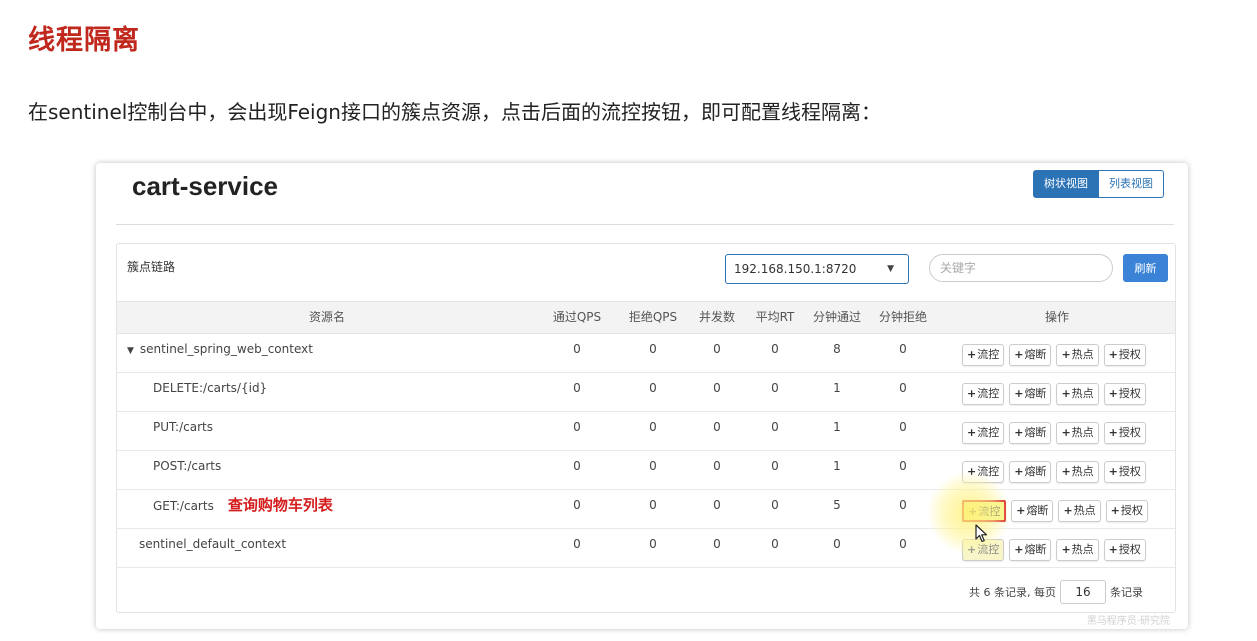  I want to click on slide-title: 线程隔离, so click(84, 40).